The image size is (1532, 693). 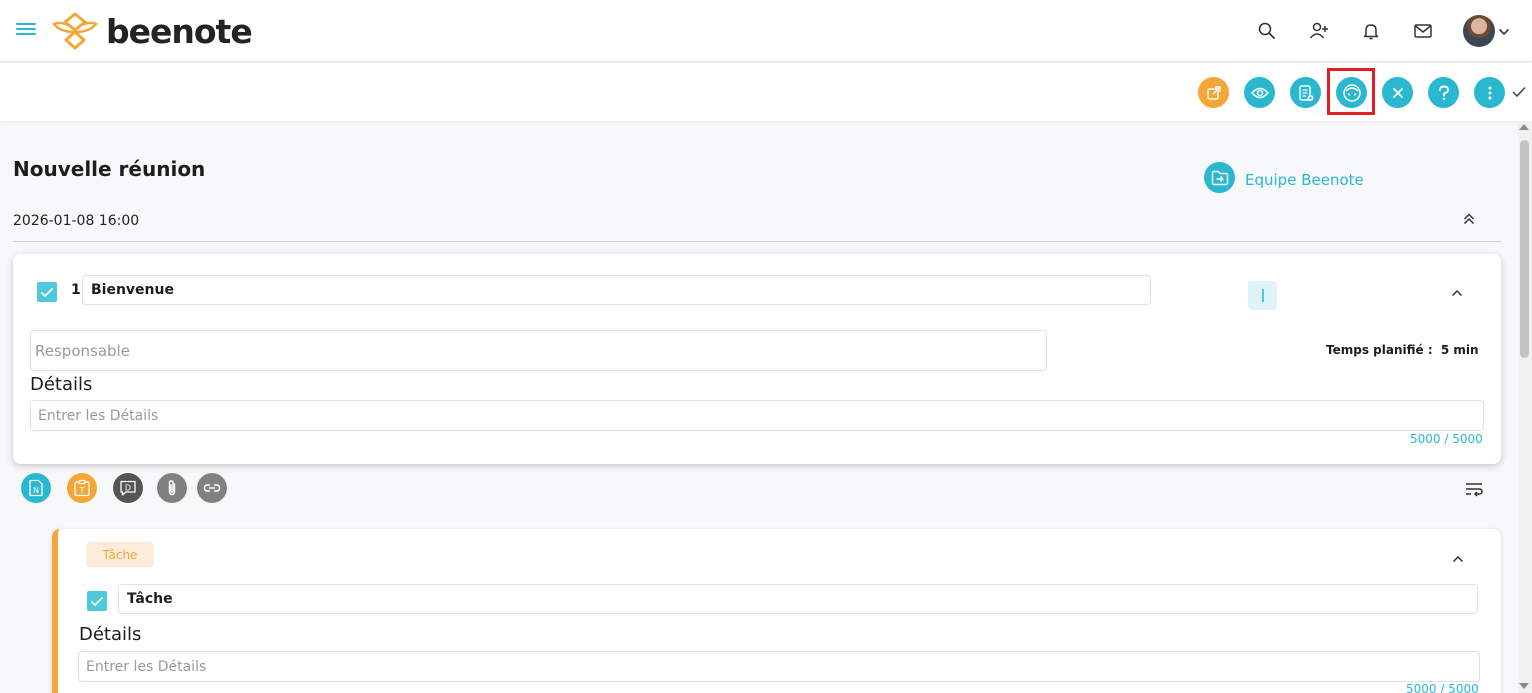 What do you see at coordinates (616, 290) in the screenshot?
I see `agenda-item-title-input` at bounding box center [616, 290].